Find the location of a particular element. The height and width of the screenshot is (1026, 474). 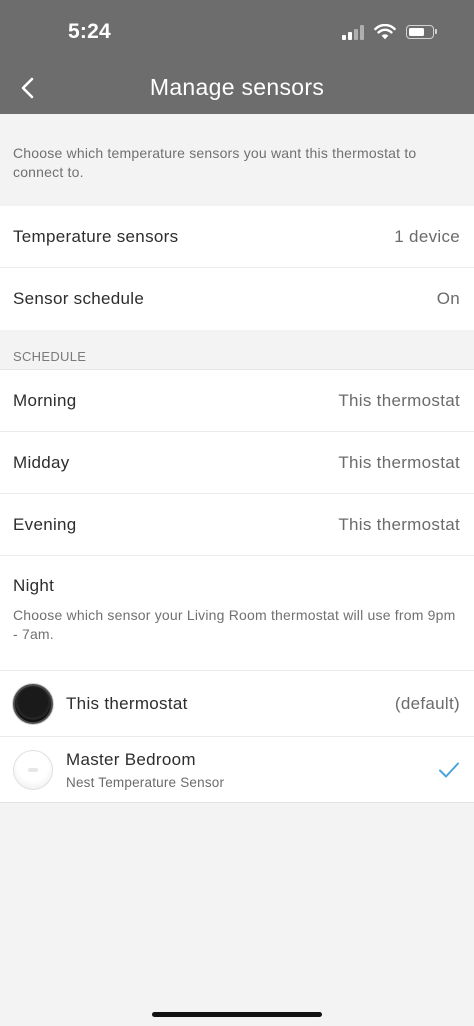

device-option-this-thermostat: This thermostat (default) is located at coordinates (237, 704).